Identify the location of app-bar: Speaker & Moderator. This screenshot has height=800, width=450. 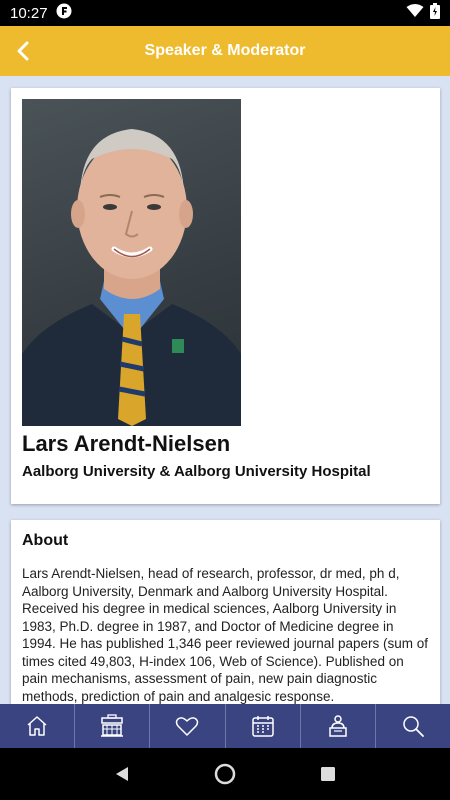
(225, 51).